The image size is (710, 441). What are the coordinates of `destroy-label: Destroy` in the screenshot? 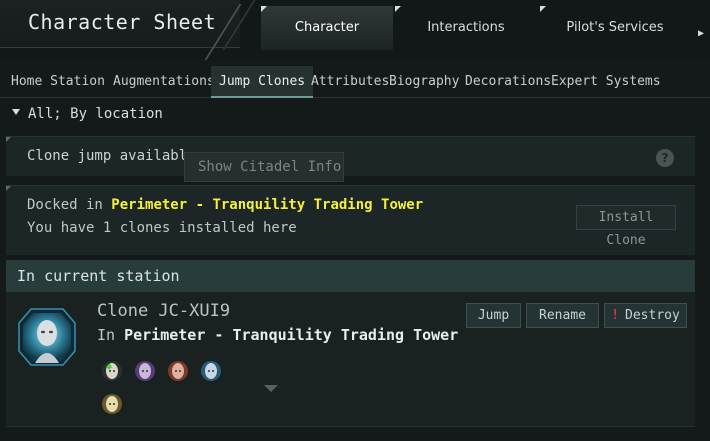 It's located at (652, 315).